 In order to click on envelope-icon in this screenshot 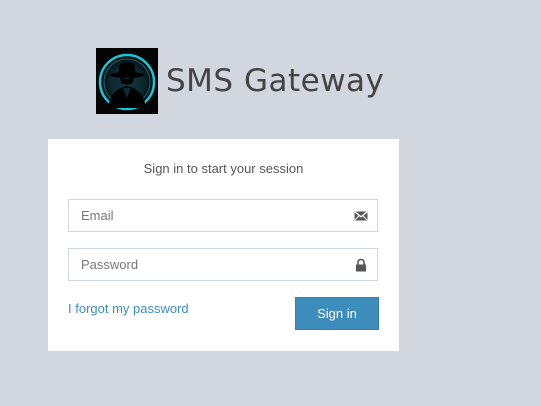, I will do `click(361, 216)`.